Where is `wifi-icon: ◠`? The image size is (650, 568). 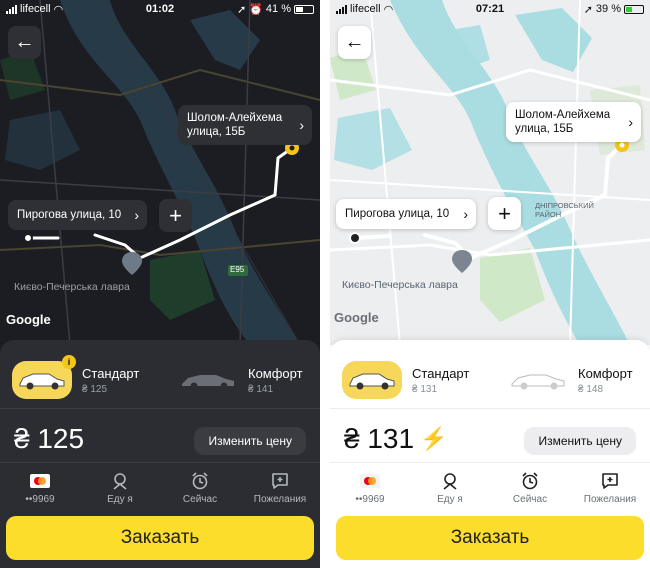 wifi-icon: ◠ is located at coordinates (58, 9).